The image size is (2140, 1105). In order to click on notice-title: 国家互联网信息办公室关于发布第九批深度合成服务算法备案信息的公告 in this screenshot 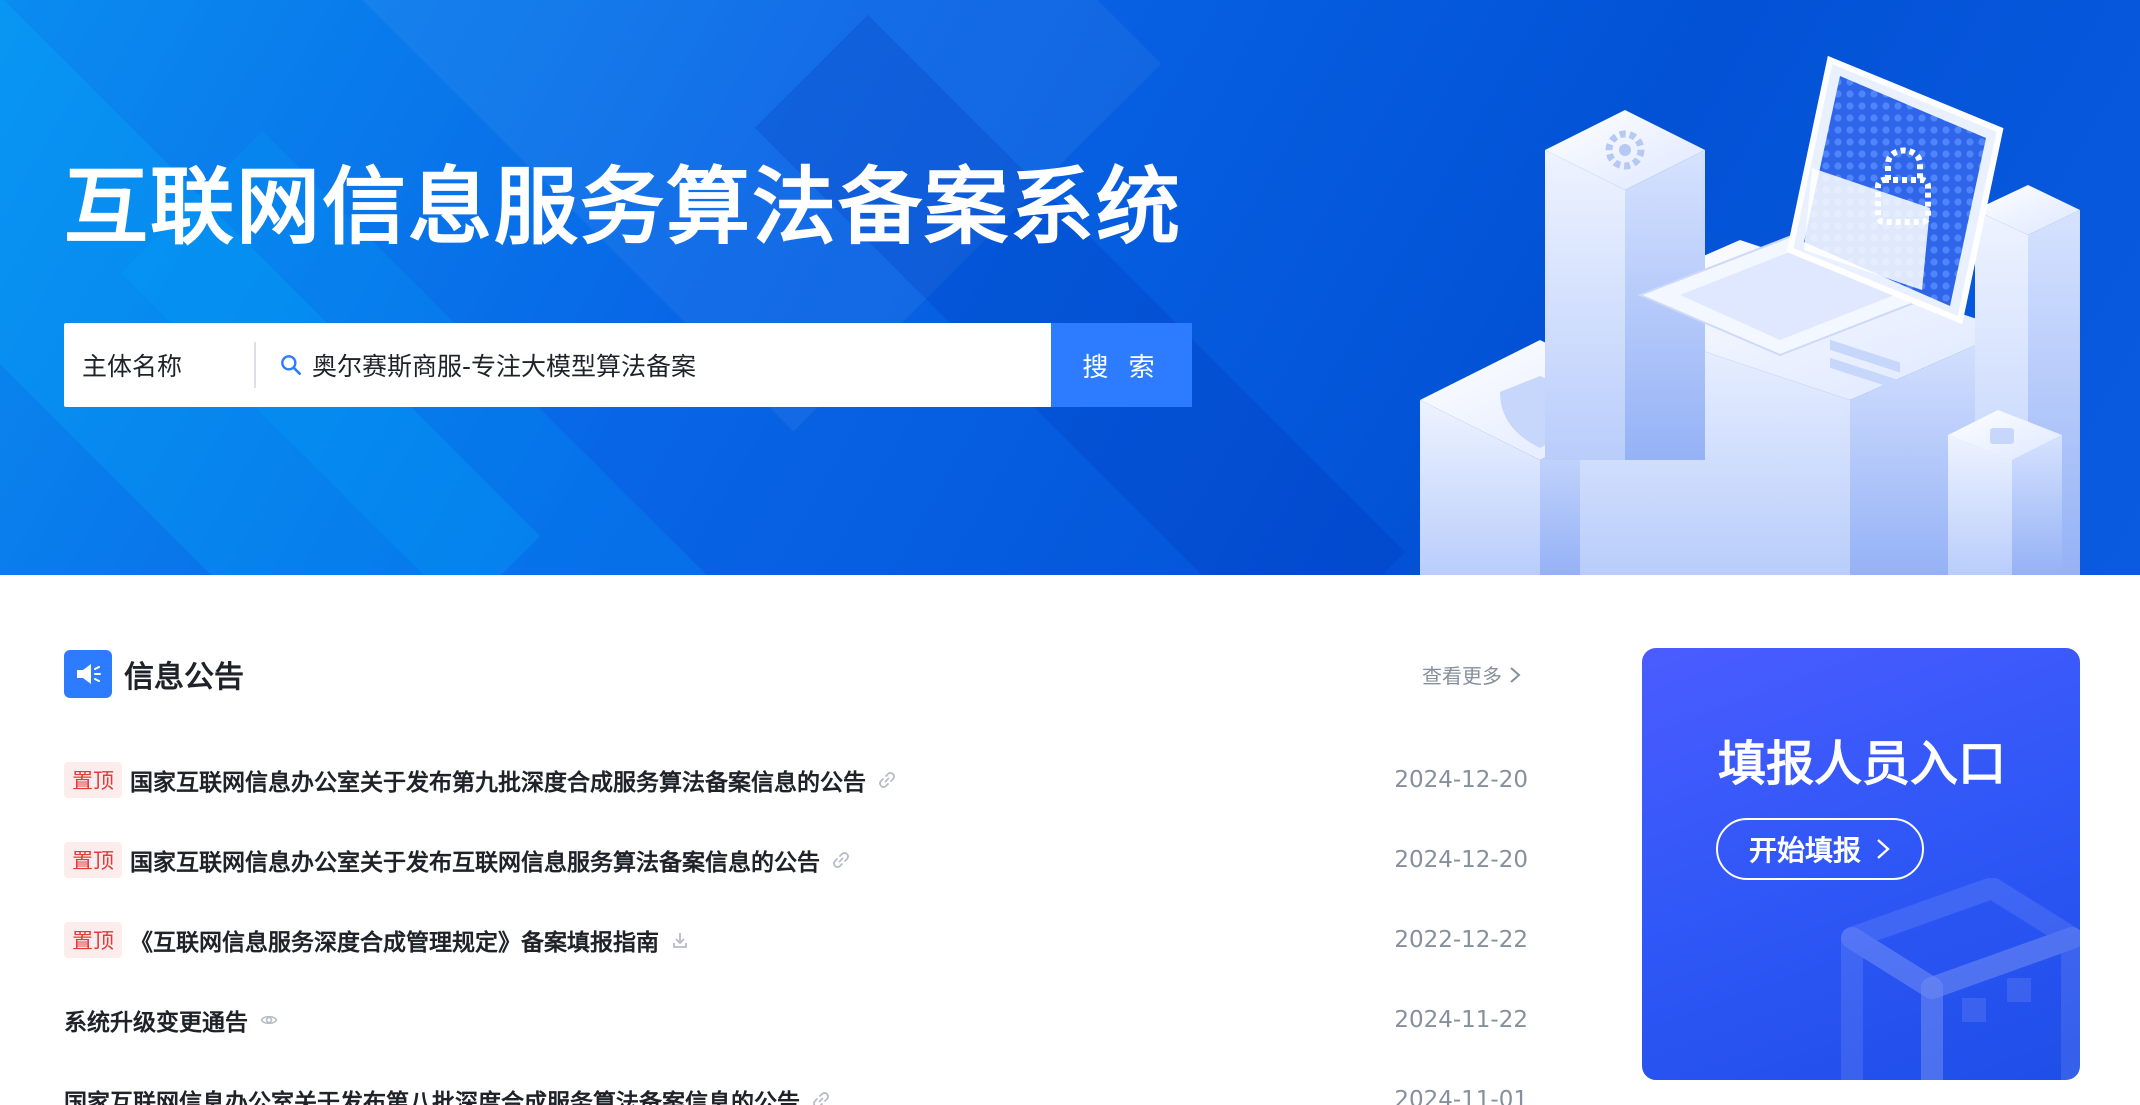, I will do `click(498, 780)`.